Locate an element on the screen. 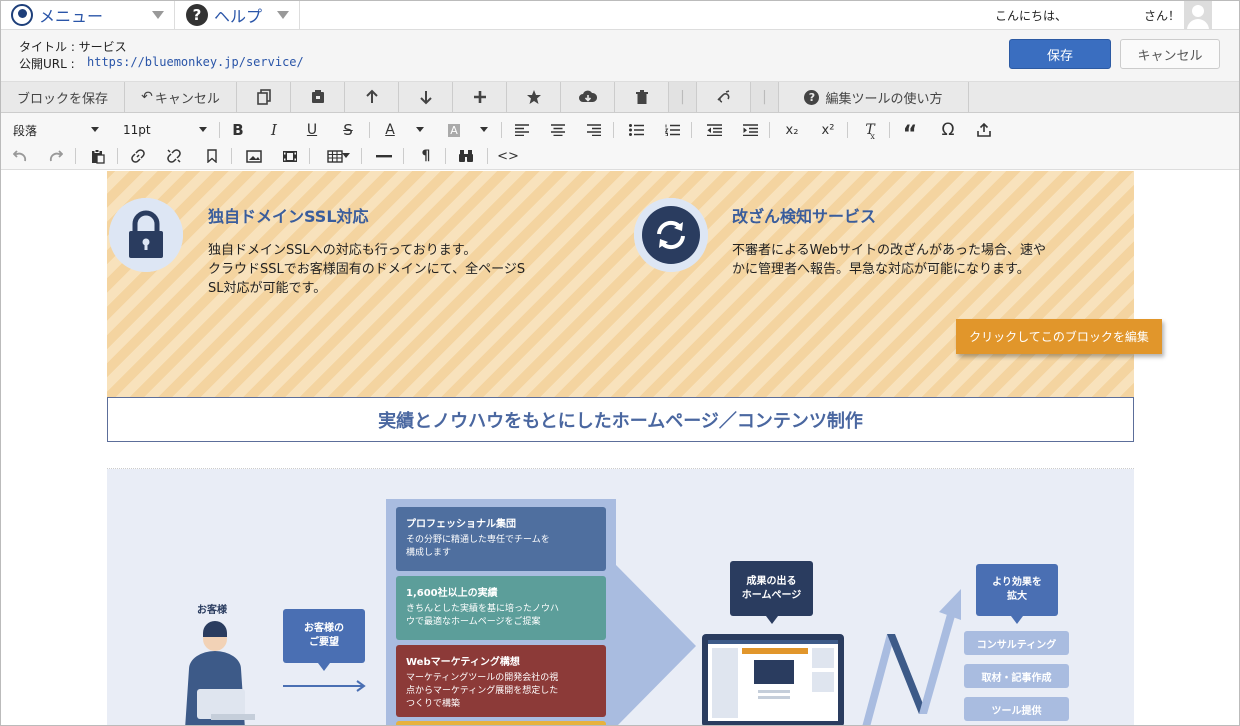 The height and width of the screenshot is (726, 1240). strength-card-1-title: プロフェッショナル集団 is located at coordinates (461, 524).